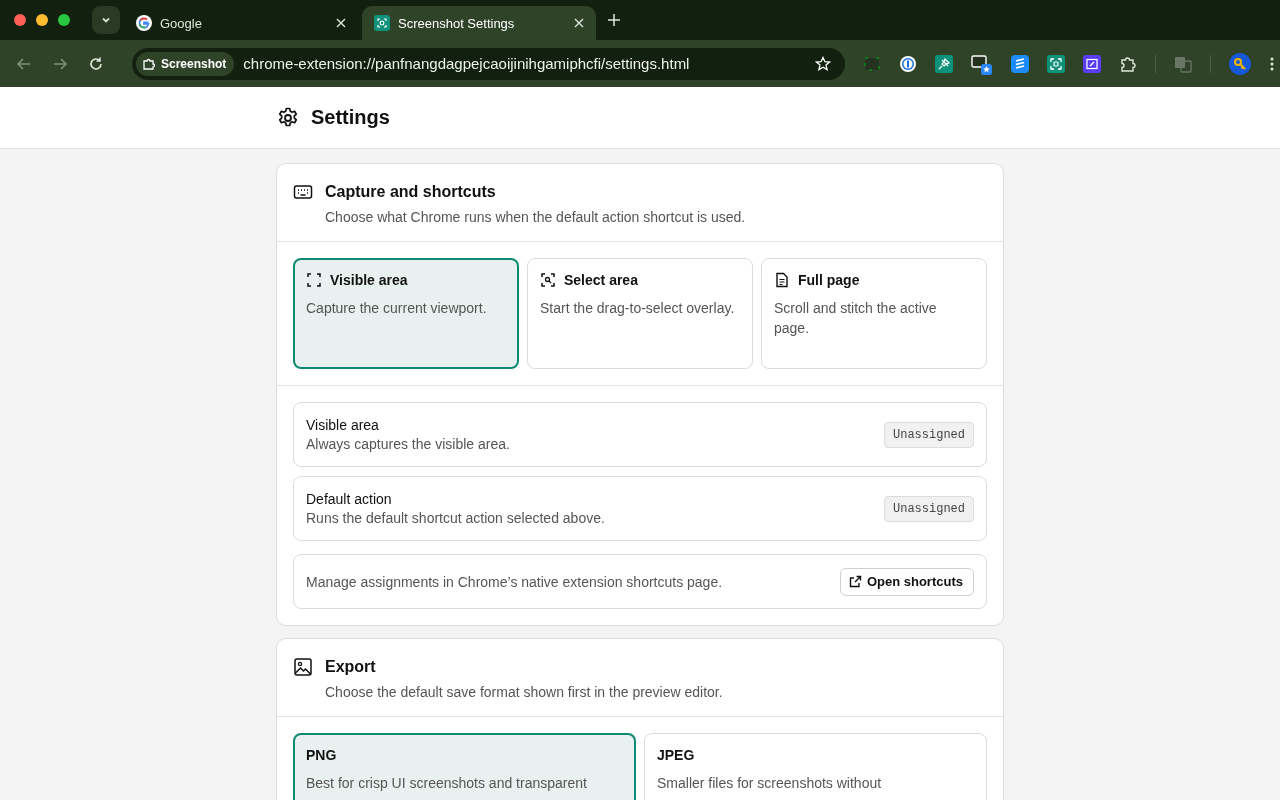 The image size is (1280, 800). What do you see at coordinates (467, 63) in the screenshot?
I see `url-text: chrome-extension://panfnangdagpejcaoijinihgamiphcfi/settings.html` at bounding box center [467, 63].